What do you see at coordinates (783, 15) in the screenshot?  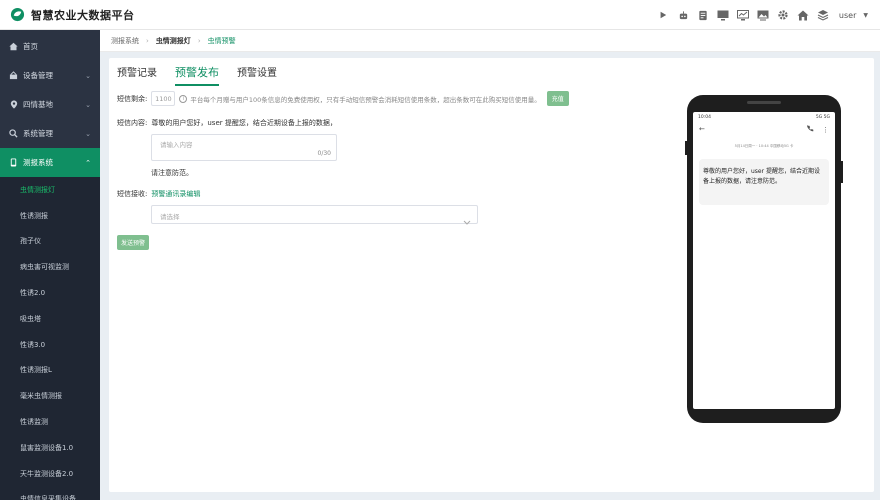 I see `gear-icon` at bounding box center [783, 15].